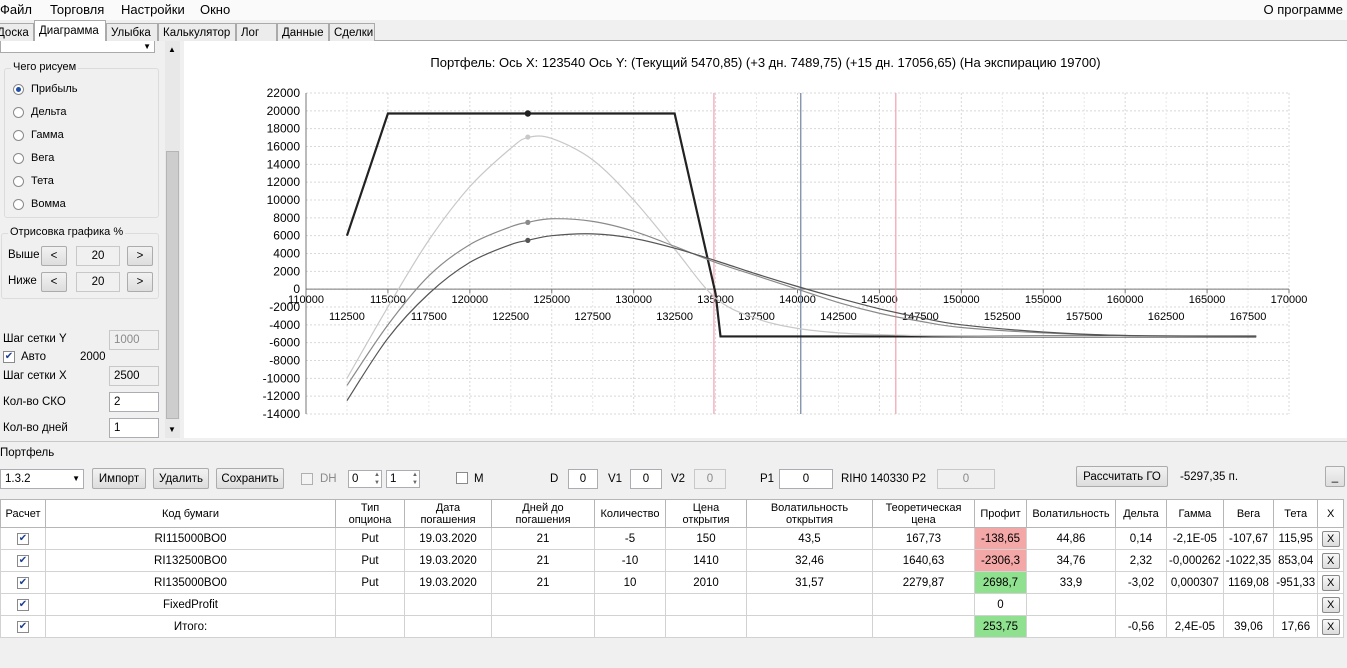  I want to click on radio-theta: Тета, so click(33, 181).